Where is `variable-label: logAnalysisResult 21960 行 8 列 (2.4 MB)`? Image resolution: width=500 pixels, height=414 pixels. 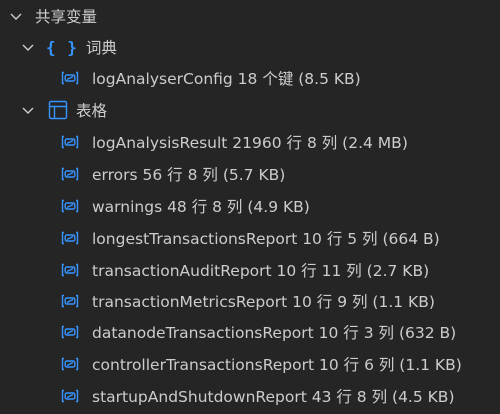
variable-label: logAnalysisResult 21960 行 8 列 (2.4 MB) is located at coordinates (250, 143).